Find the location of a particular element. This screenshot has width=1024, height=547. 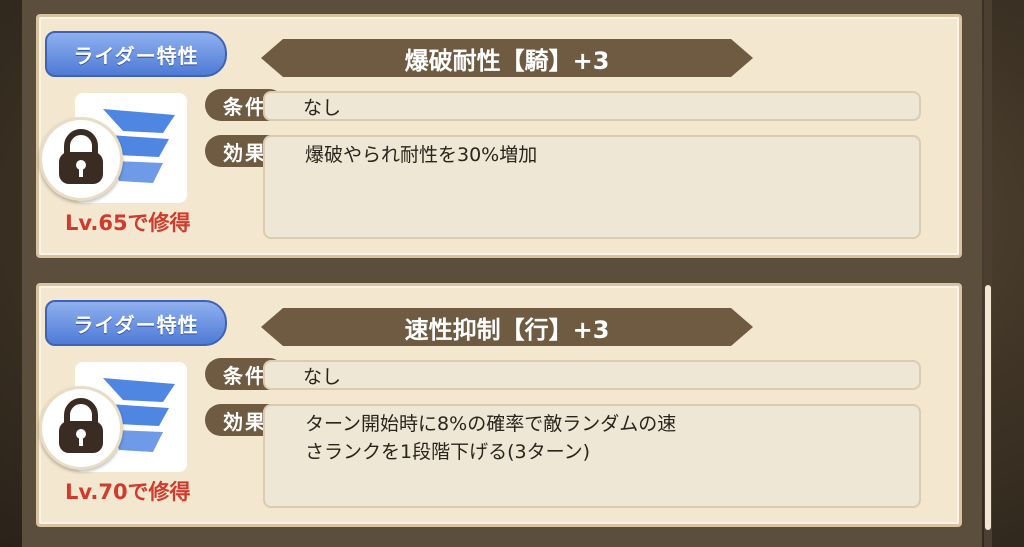

effect-text: 爆破やられ耐性を30%増加 is located at coordinates (421, 155).